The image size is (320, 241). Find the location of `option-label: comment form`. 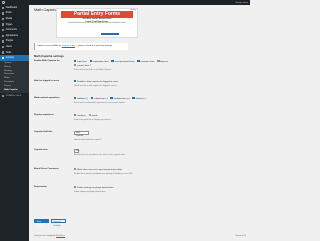

option-label: comment form is located at coordinates (147, 62).